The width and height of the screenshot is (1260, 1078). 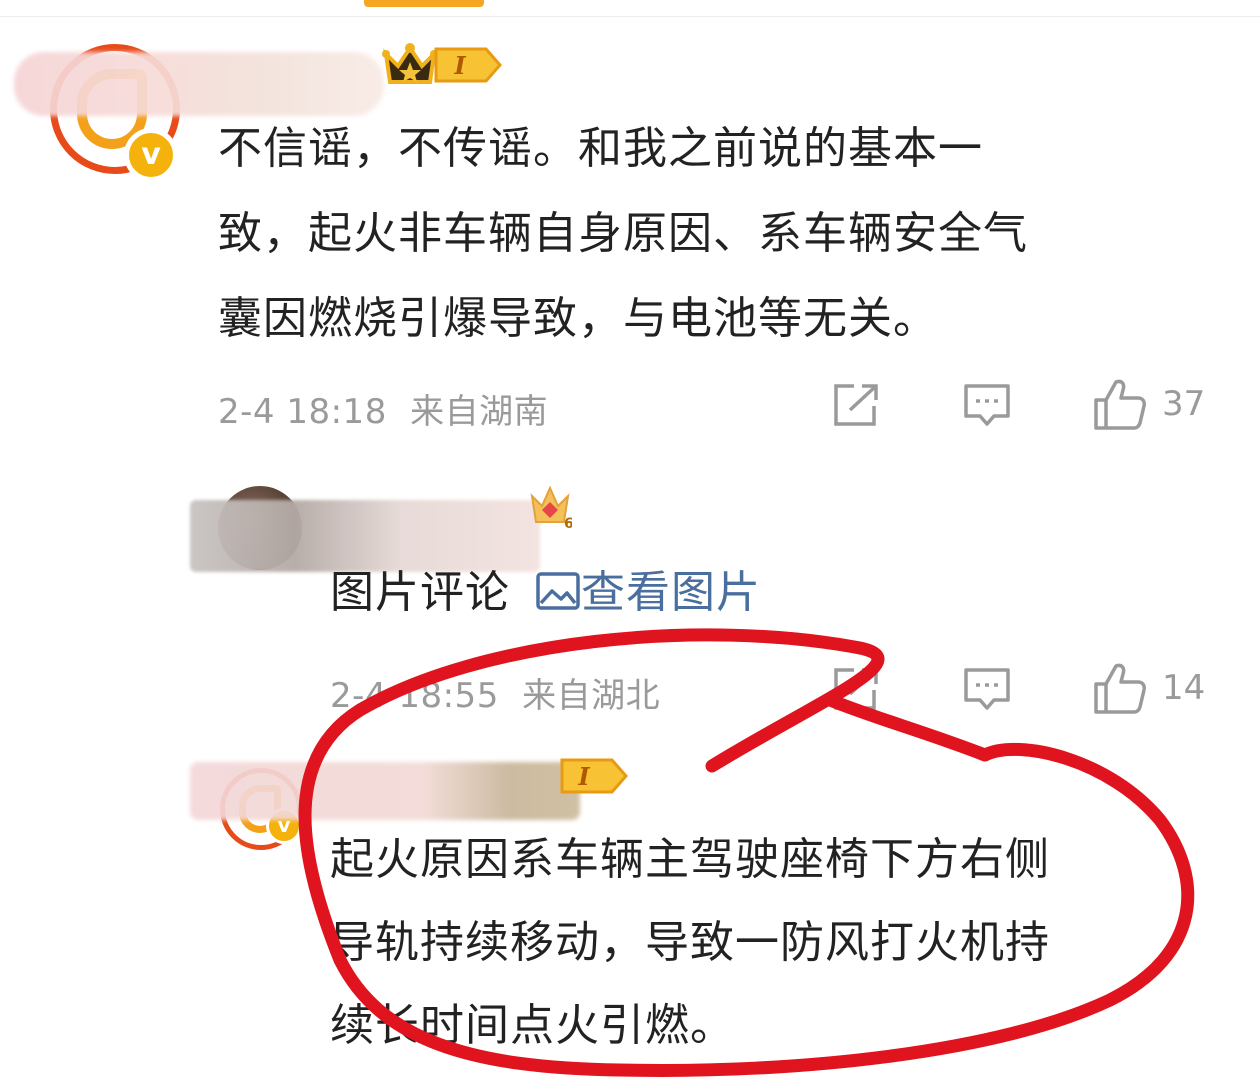 What do you see at coordinates (690, 859) in the screenshot?
I see `comment-line-1: 起火原因系车辆主驾驶座椅下方右侧` at bounding box center [690, 859].